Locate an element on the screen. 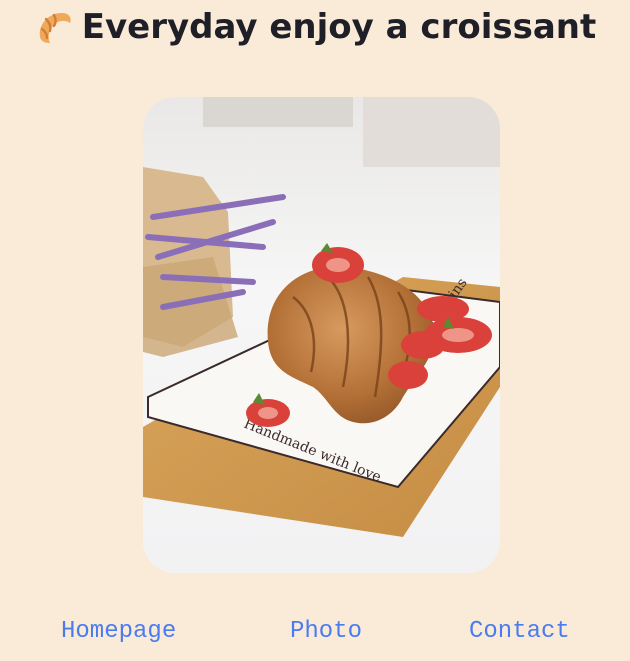  header: Everyday enjoy a croissant is located at coordinates (315, 27).